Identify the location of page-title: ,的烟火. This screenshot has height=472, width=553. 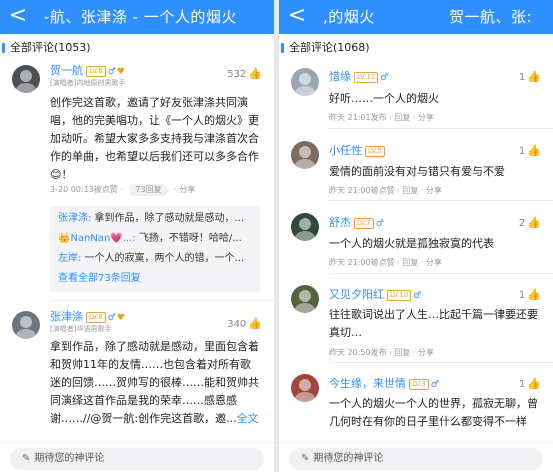
(349, 17).